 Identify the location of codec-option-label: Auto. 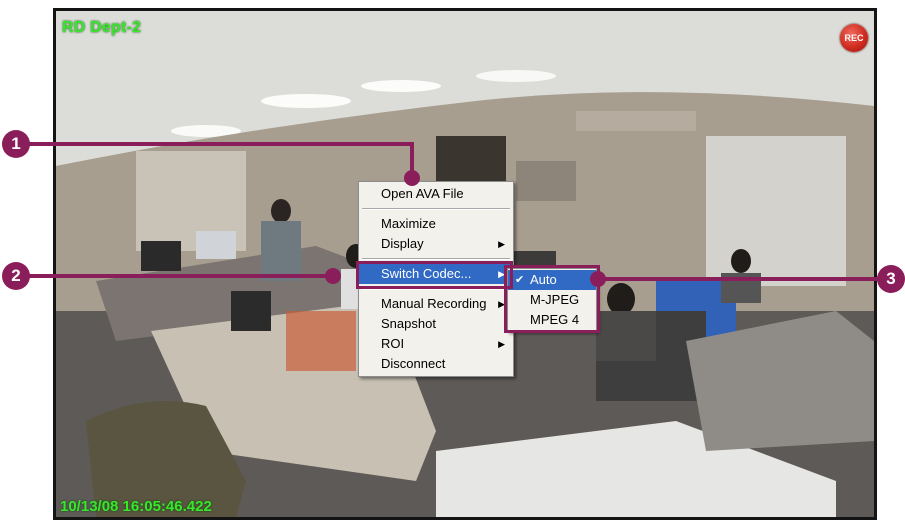
(543, 279).